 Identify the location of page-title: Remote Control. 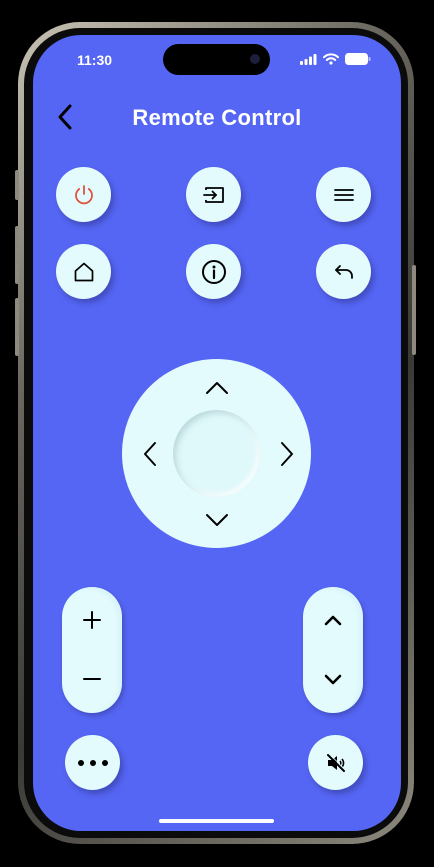
(217, 117).